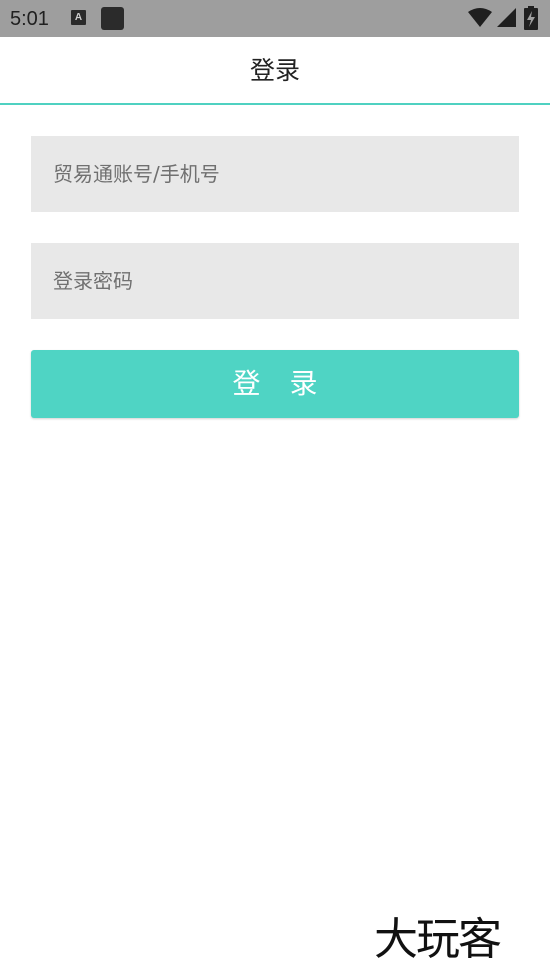  I want to click on battery-charging-icon, so click(531, 18).